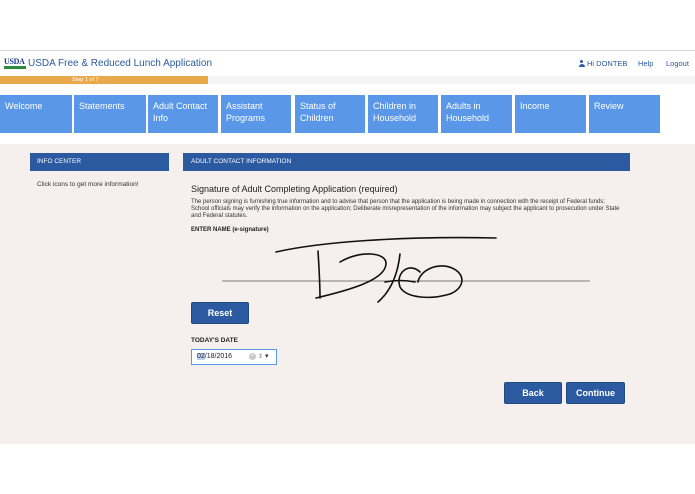  I want to click on tab-adults-in-household: Adults in Household, so click(476, 114).